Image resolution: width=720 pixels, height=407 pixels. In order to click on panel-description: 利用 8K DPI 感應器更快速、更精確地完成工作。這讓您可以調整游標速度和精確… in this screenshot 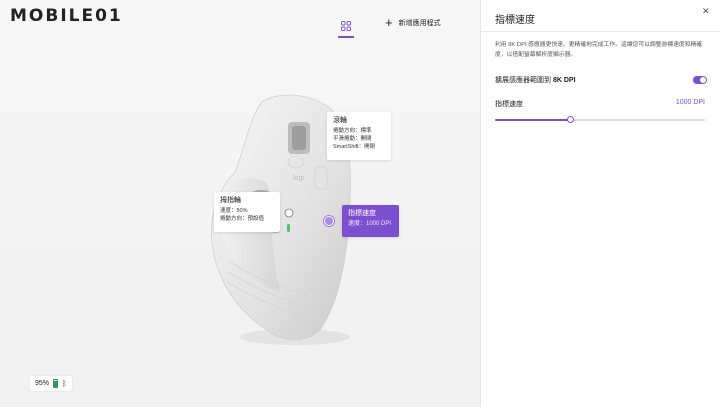, I will do `click(599, 50)`.